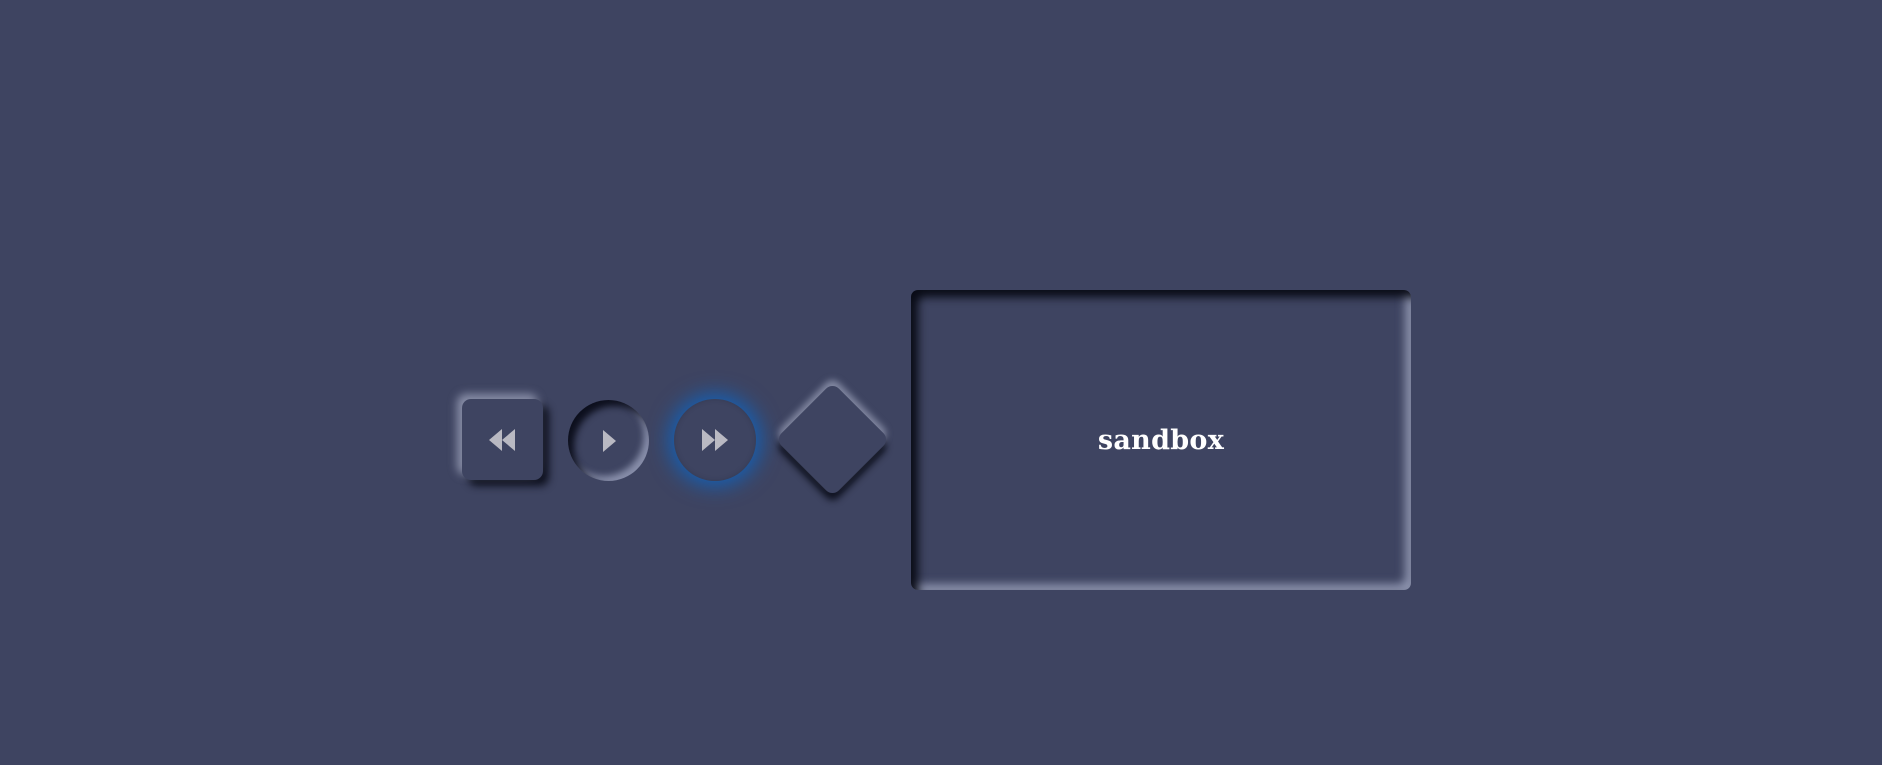  I want to click on sandbox-panel: sandbox, so click(1161, 440).